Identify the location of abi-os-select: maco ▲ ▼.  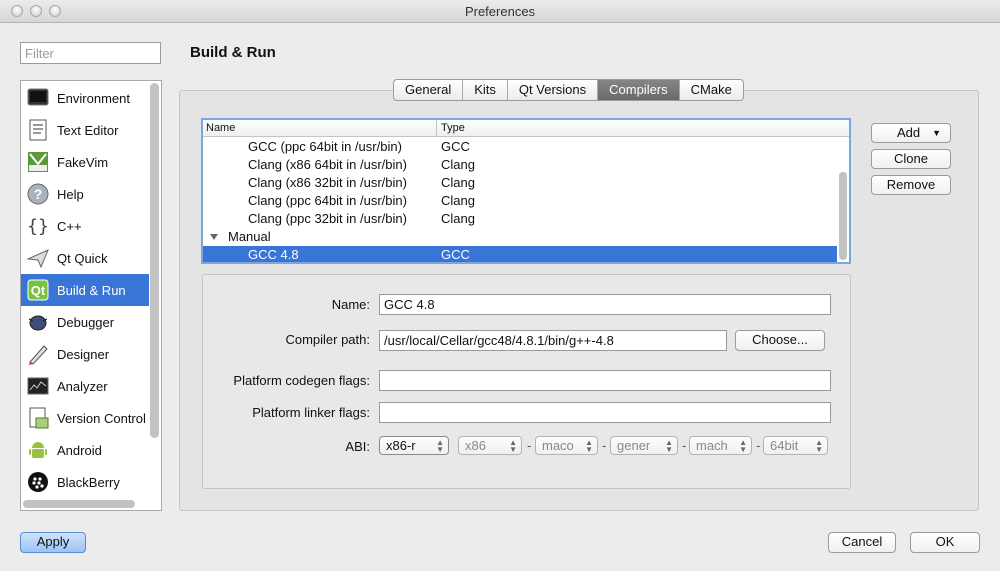
(566, 445).